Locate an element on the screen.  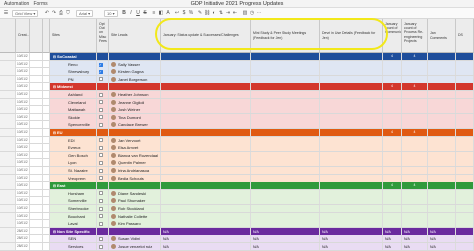
site-row: 10/01/2 Gen Bosch Bianca van Rozendaal is located at coordinates (237, 155).